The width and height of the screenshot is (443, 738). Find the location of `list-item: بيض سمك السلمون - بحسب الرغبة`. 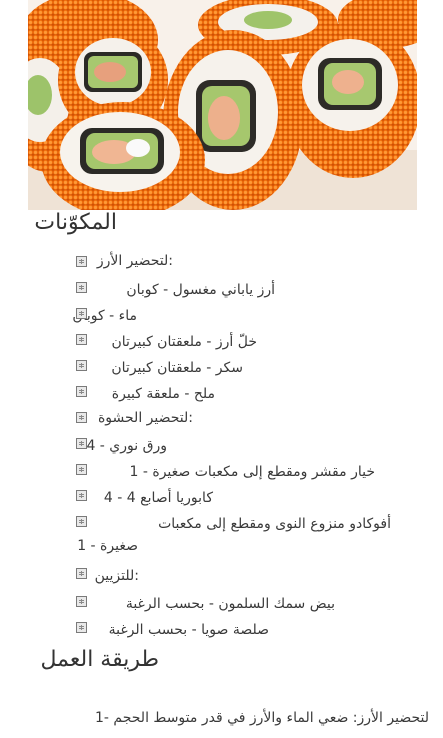

list-item: بيض سمك السلمون - بحسب الرغبة is located at coordinates (221, 600).